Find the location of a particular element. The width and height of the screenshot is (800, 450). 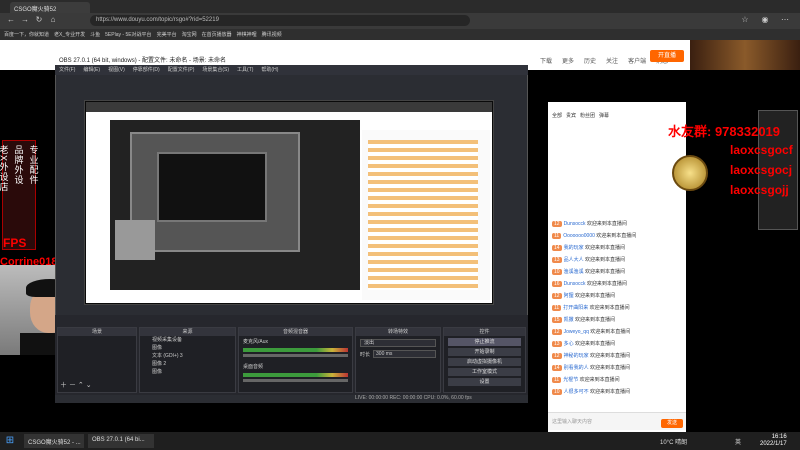

chat-username: 凯撒 is located at coordinates (569, 320).